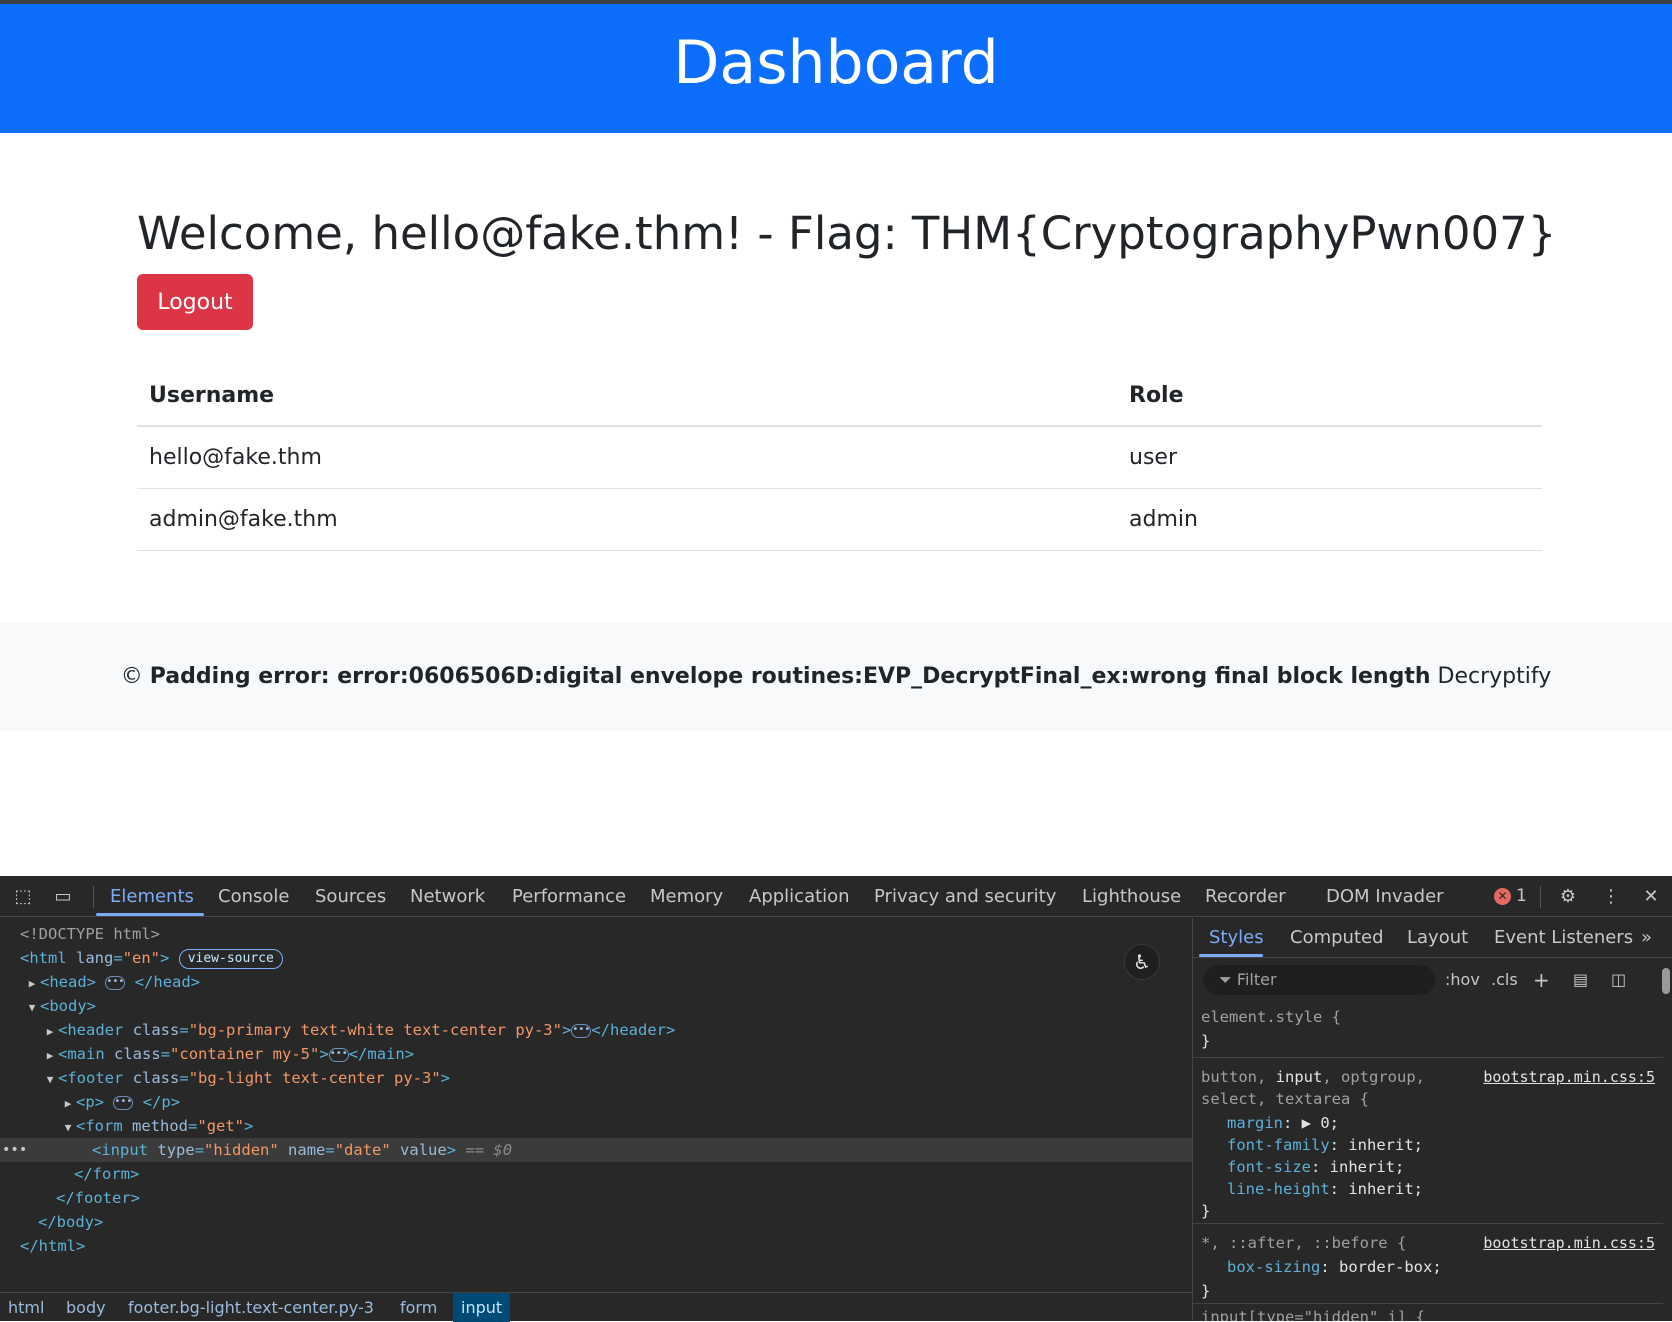 This screenshot has height=1322, width=1672. I want to click on error-count: 1, so click(1521, 896).